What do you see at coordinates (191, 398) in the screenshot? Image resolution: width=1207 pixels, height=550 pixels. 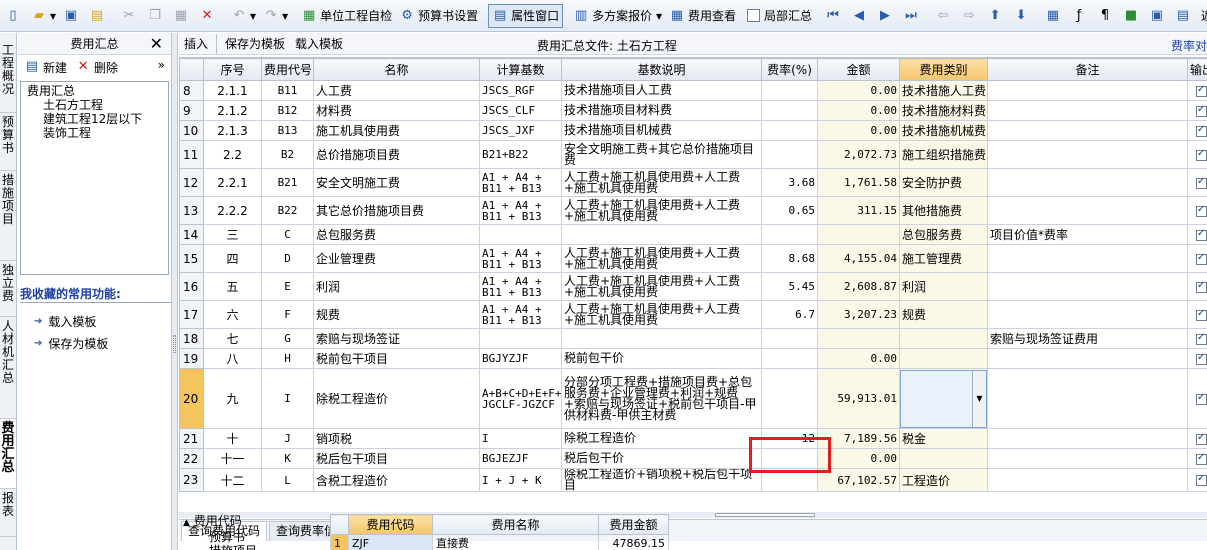 I see `row-number: 20` at bounding box center [191, 398].